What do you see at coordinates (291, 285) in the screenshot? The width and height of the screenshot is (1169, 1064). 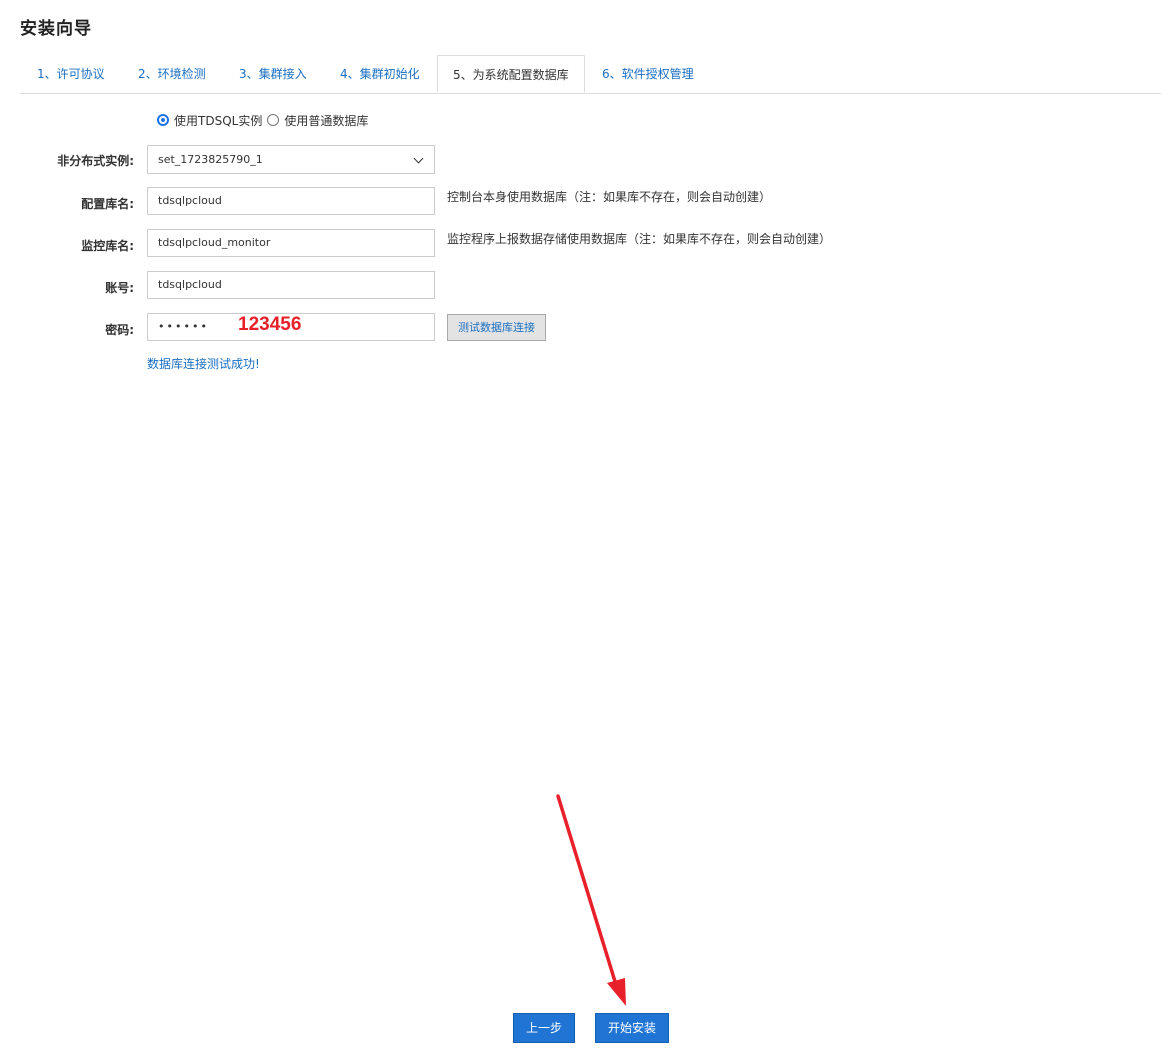 I see `account-input: tdsqlpcloud` at bounding box center [291, 285].